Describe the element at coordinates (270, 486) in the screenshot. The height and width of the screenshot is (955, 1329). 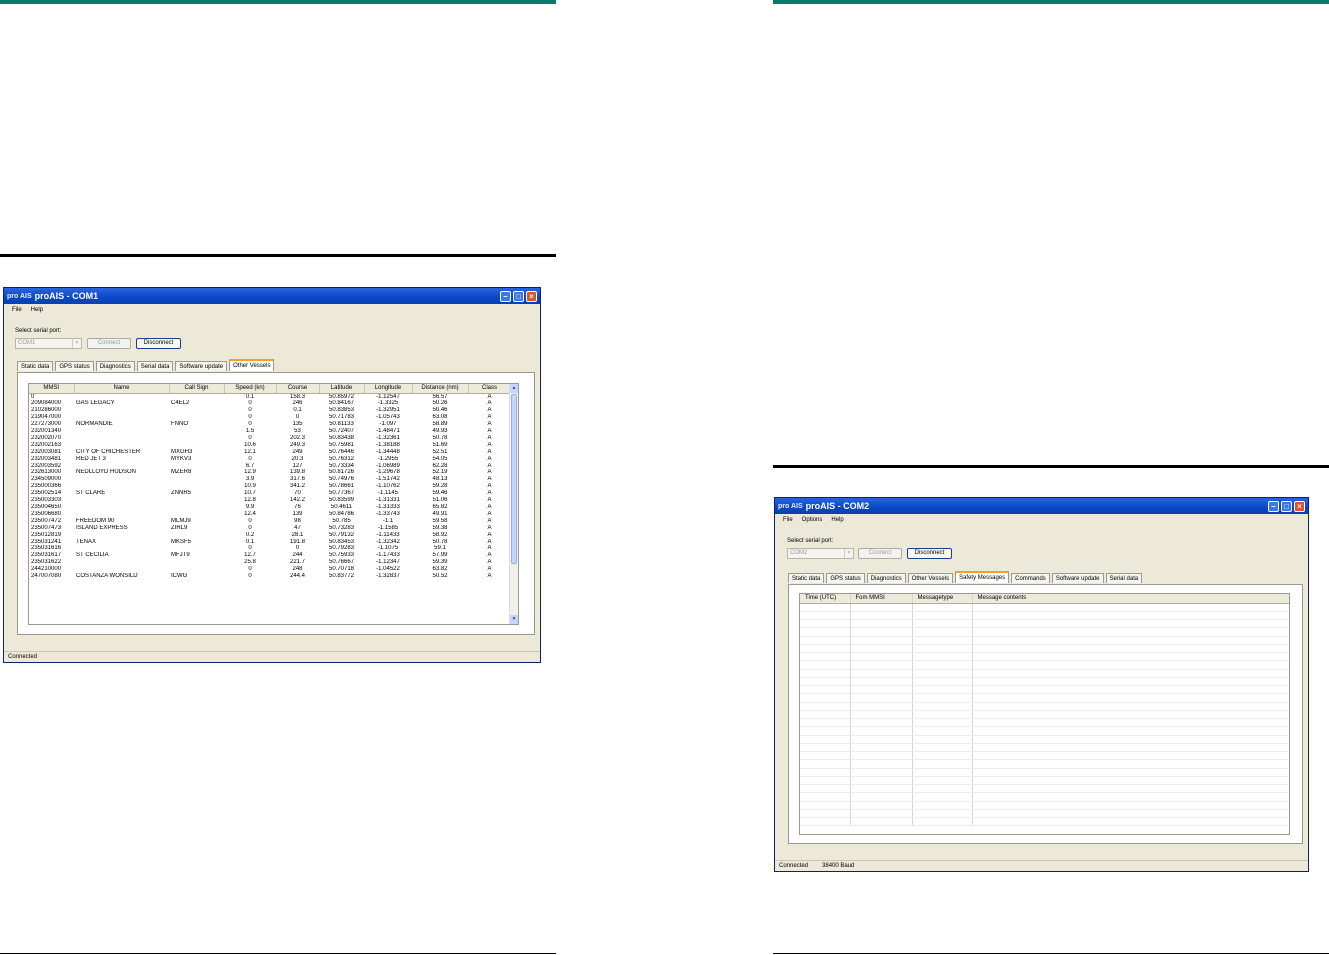
I see `table-row: 235000366 10.9 341.2 50.78661 -1.10762 59.28 A` at that location.